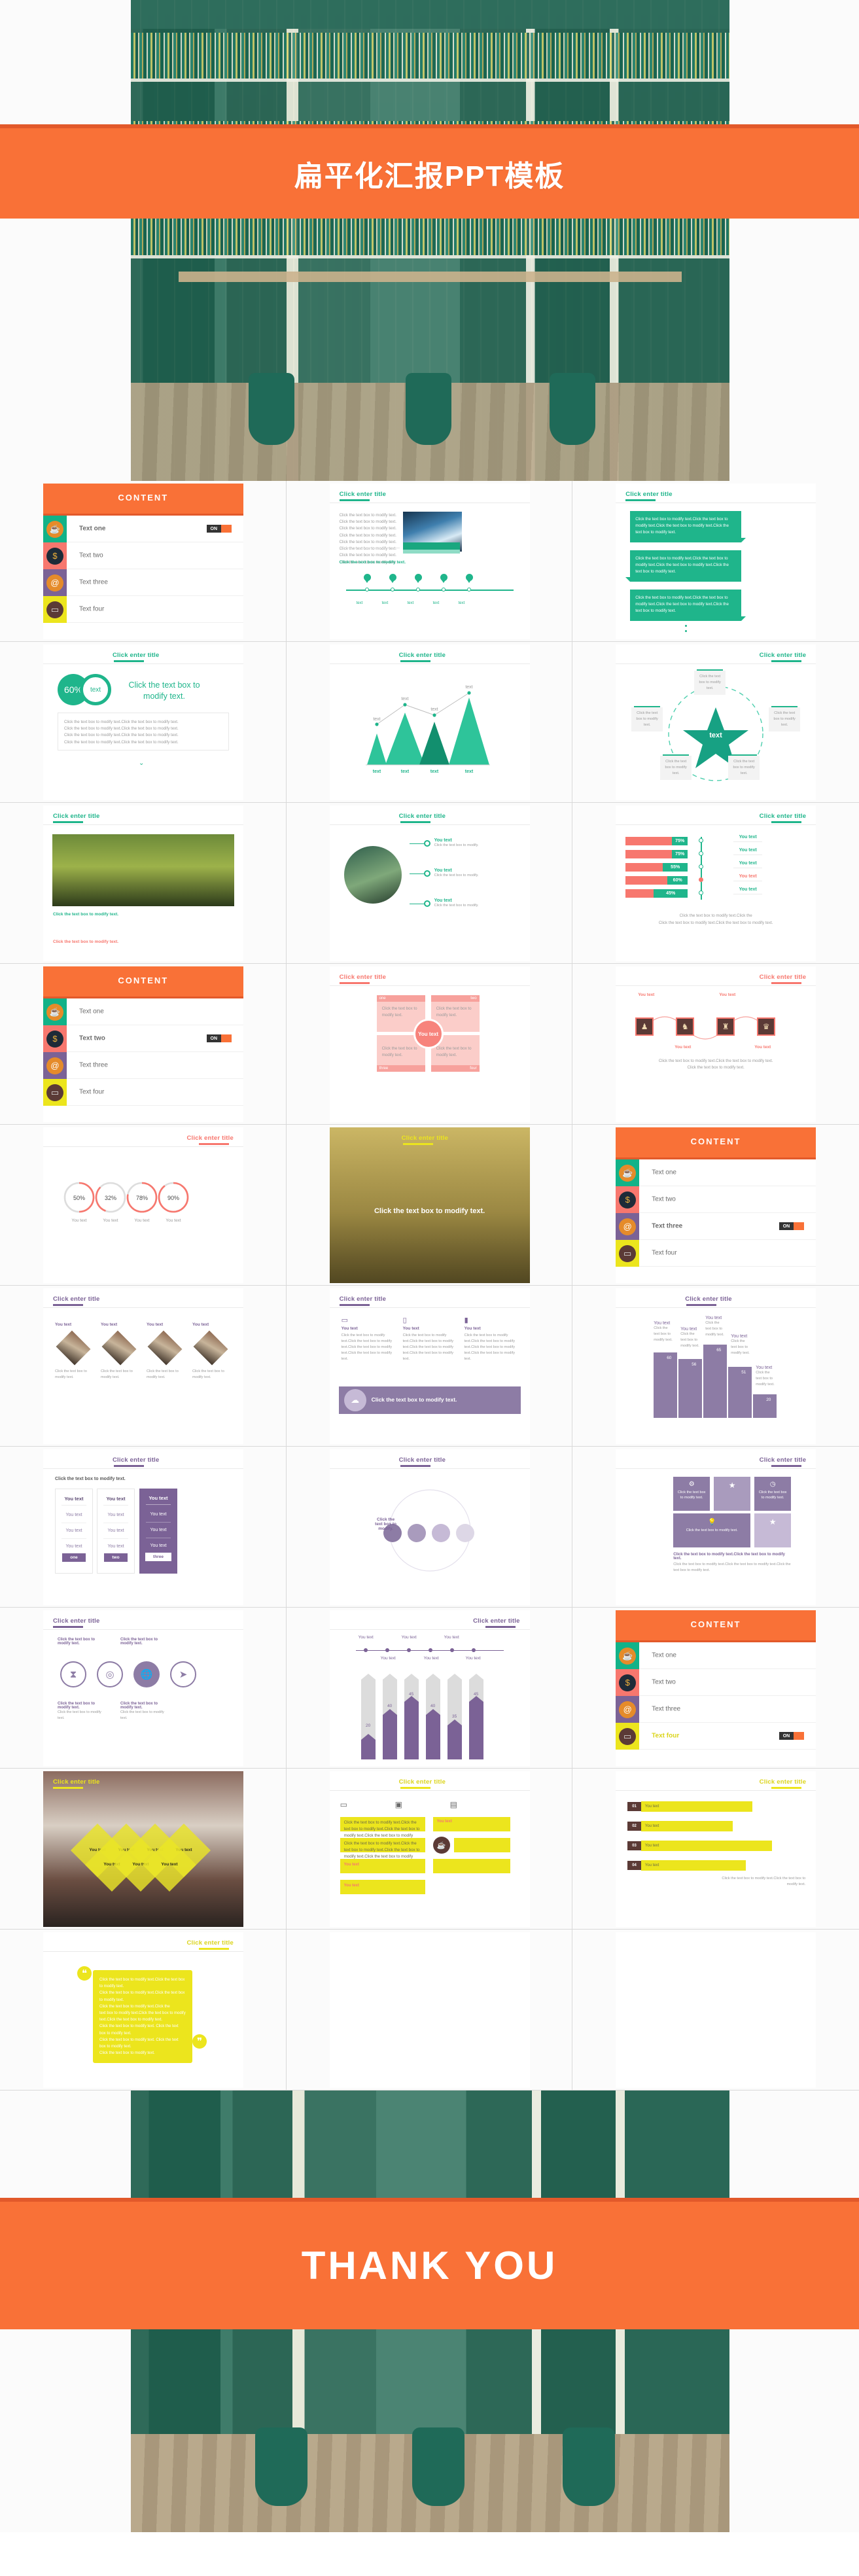 The image size is (859, 2576). Describe the element at coordinates (55, 1038) in the screenshot. I see `currency-exchange-icon: $` at that location.